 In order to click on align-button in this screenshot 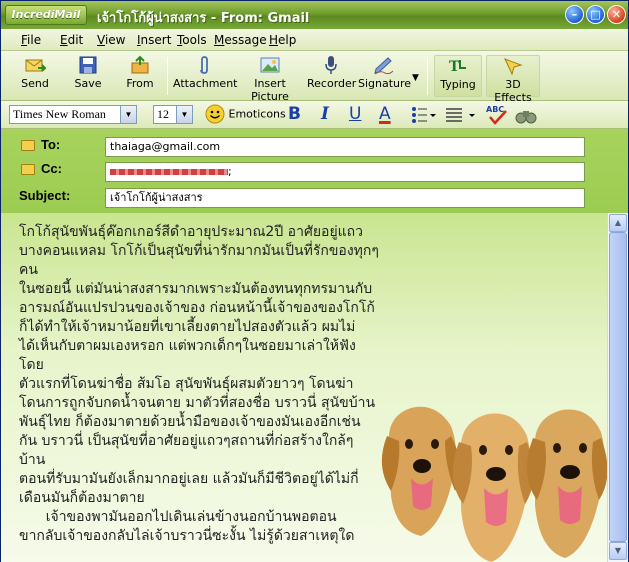, I will do `click(462, 116)`.